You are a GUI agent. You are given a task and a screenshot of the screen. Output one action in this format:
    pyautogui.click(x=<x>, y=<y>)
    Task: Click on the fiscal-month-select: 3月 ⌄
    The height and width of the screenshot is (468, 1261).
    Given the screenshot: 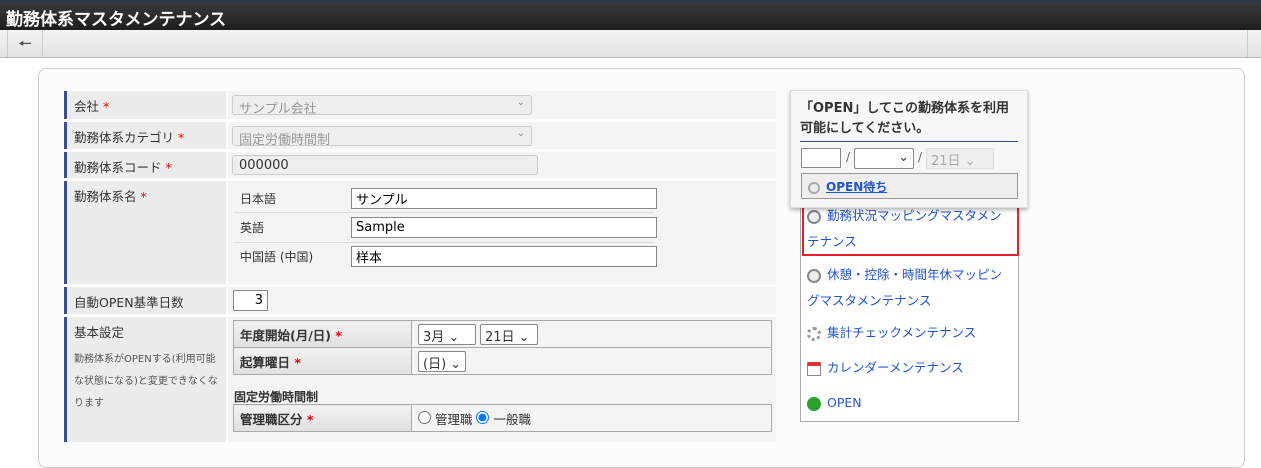 What is the action you would take?
    pyautogui.click(x=447, y=334)
    